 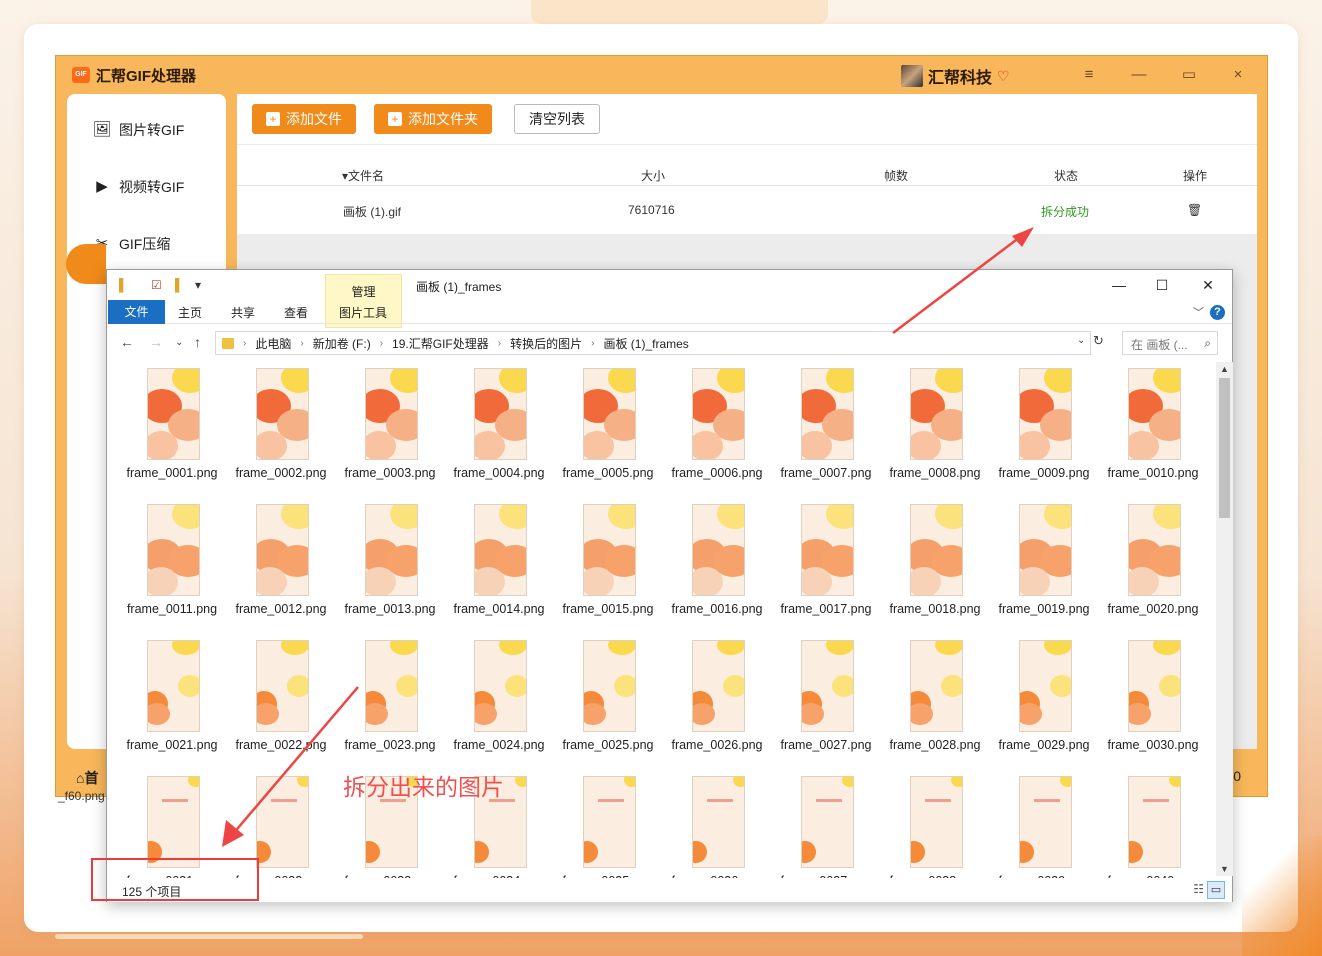 What do you see at coordinates (1098, 341) in the screenshot?
I see `refresh-icon: ↻` at bounding box center [1098, 341].